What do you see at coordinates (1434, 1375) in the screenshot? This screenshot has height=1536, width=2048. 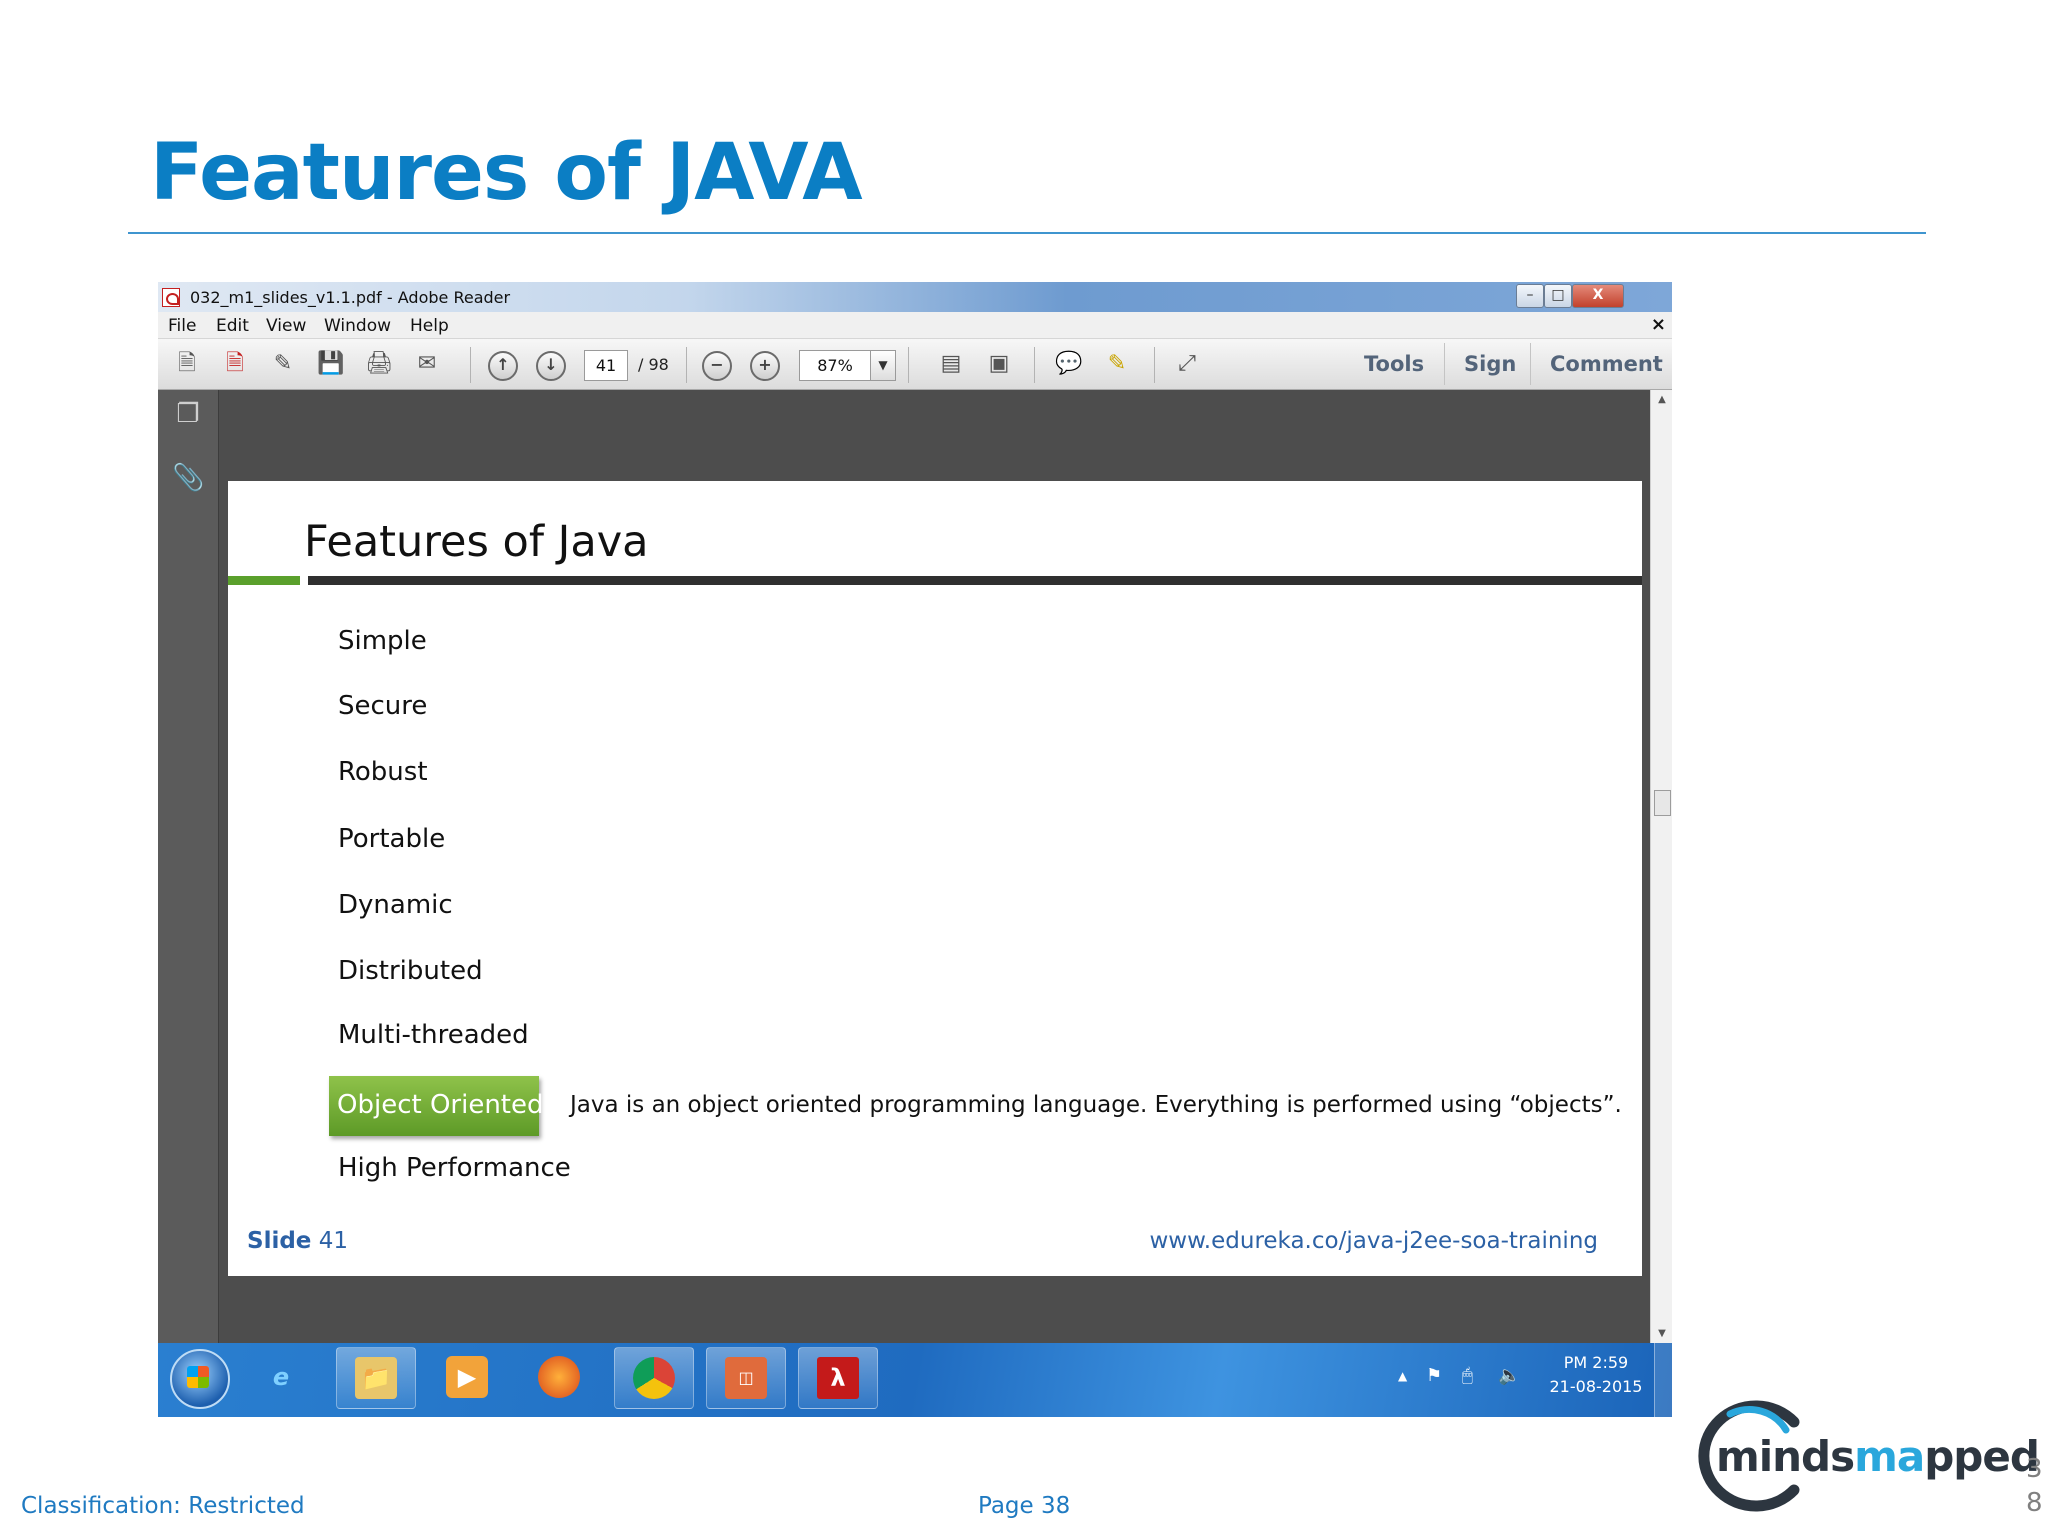 I see `action-center-icon: ⚑` at bounding box center [1434, 1375].